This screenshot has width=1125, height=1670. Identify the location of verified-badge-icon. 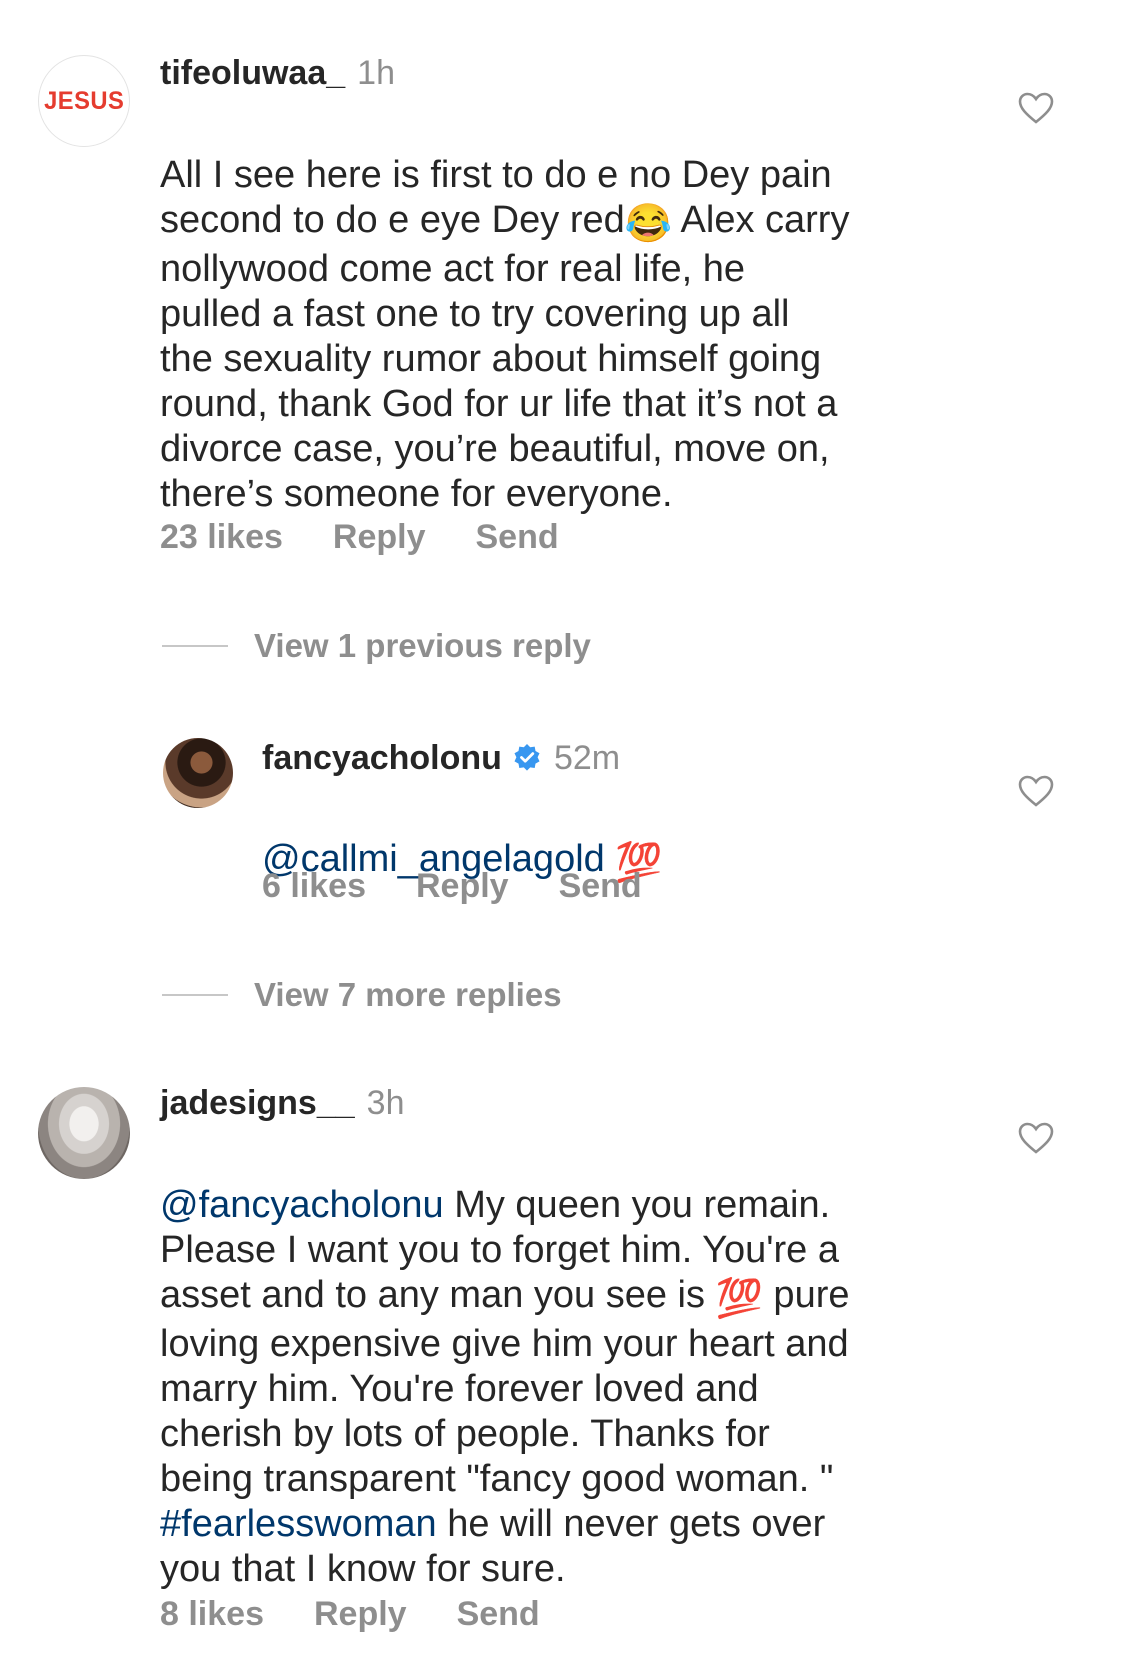
(527, 757).